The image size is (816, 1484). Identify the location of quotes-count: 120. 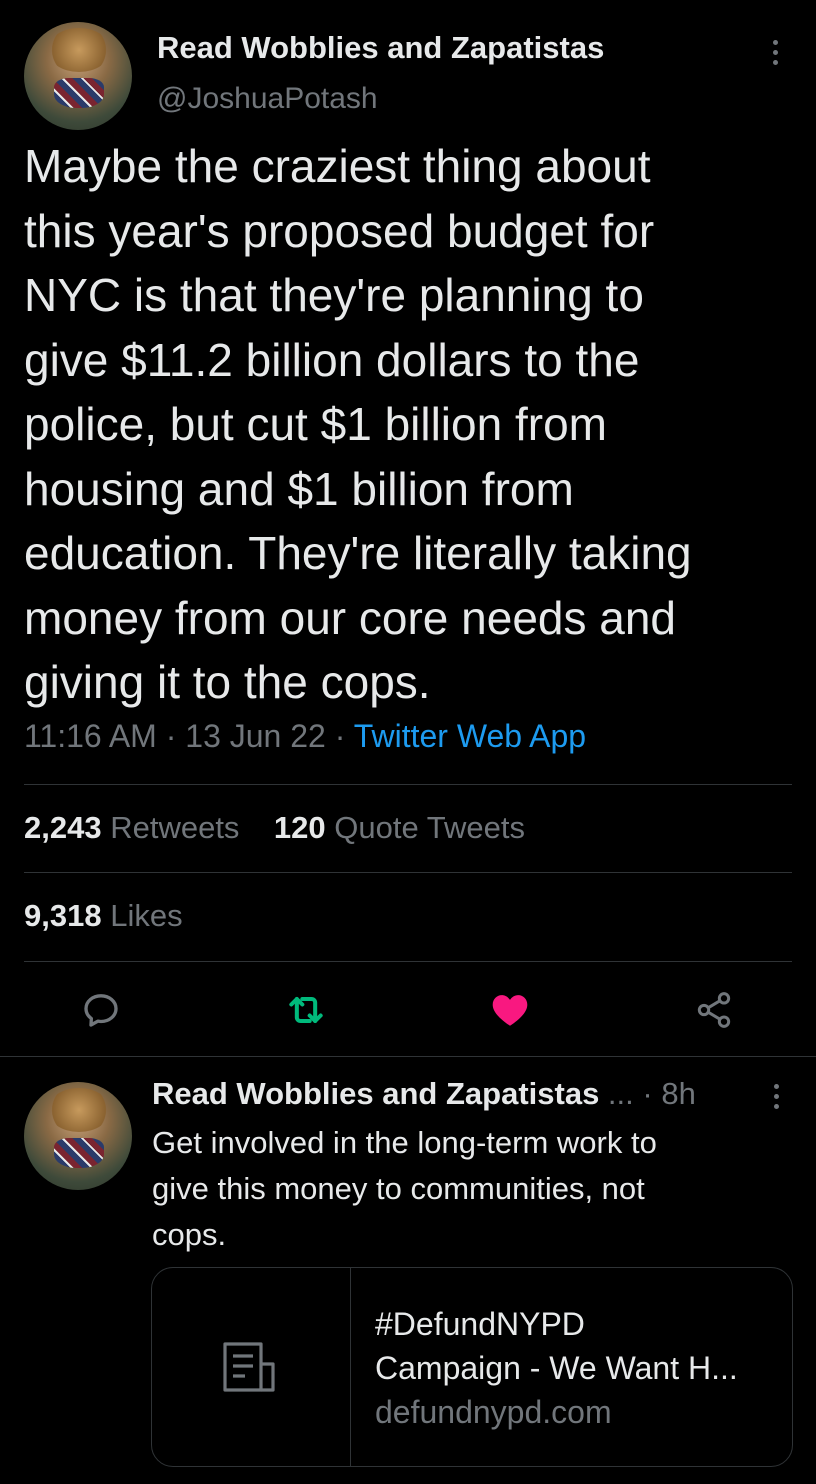
(299, 827).